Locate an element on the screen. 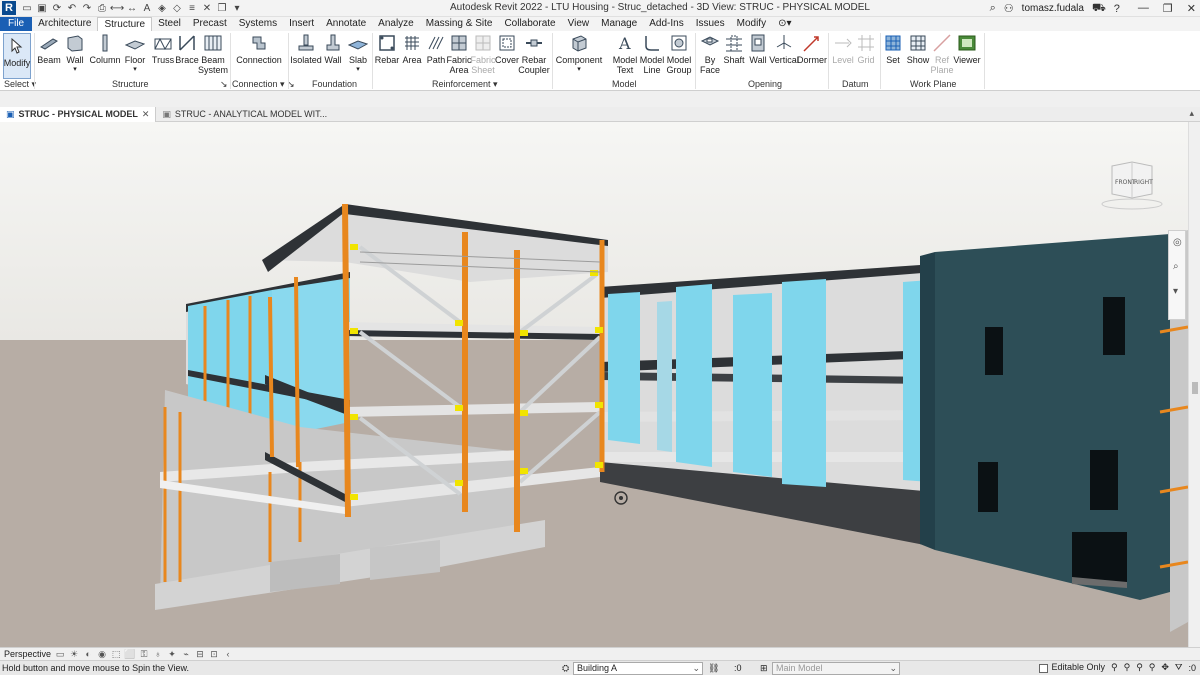 Image resolution: width=1200 pixels, height=675 pixels. show-work-plane-button: Show is located at coordinates (918, 49).